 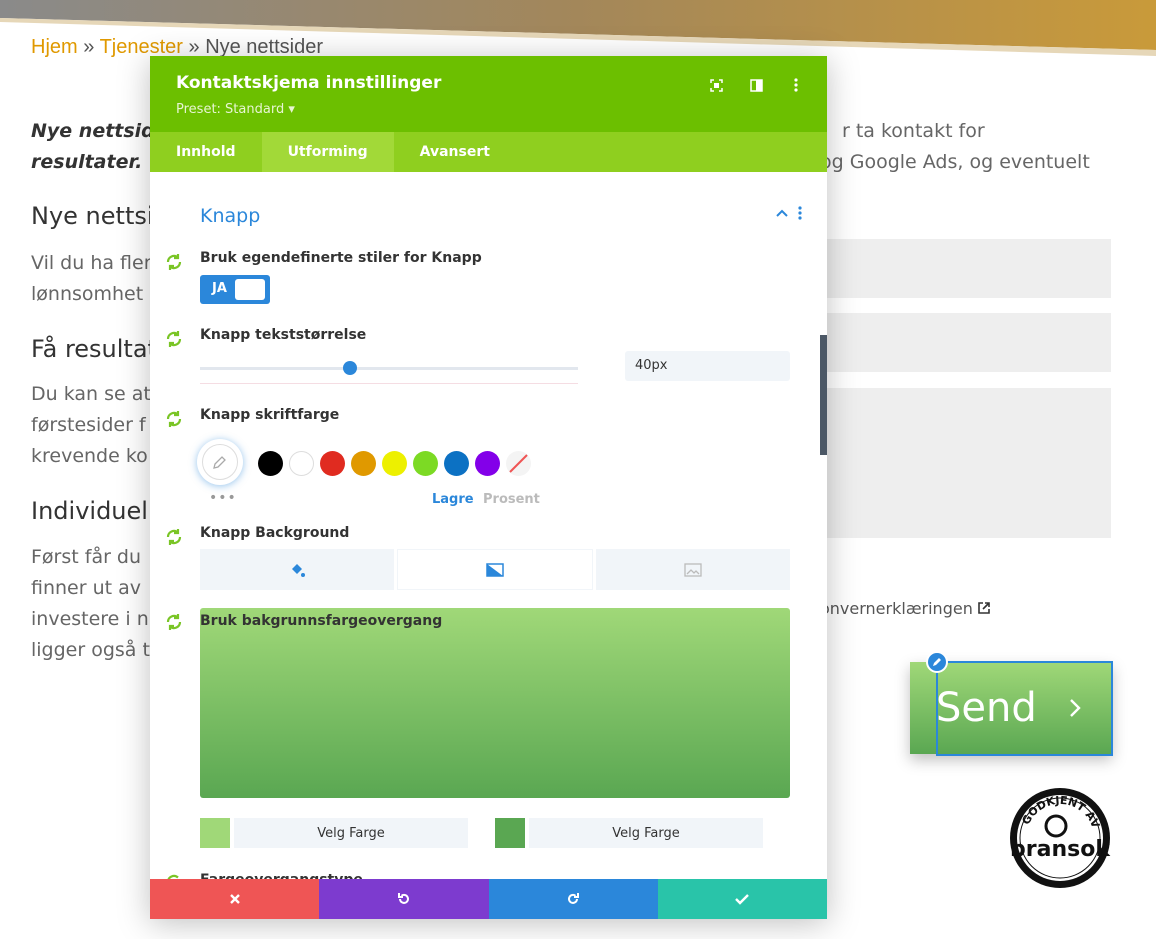 I want to click on gradient-start-swatch, so click(x=215, y=833).